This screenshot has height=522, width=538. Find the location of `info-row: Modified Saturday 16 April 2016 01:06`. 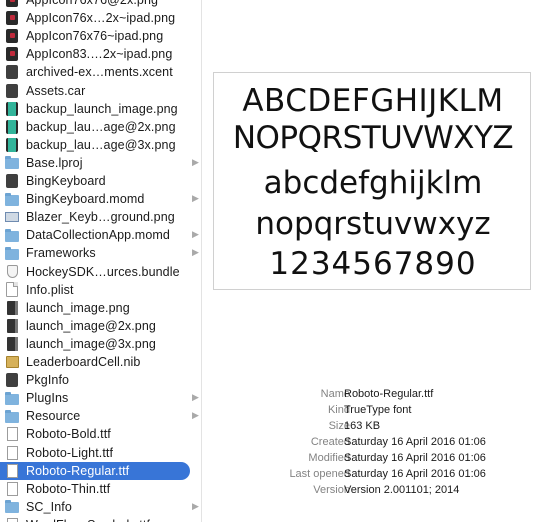

info-row: Modified Saturday 16 April 2016 01:06 is located at coordinates (373, 458).